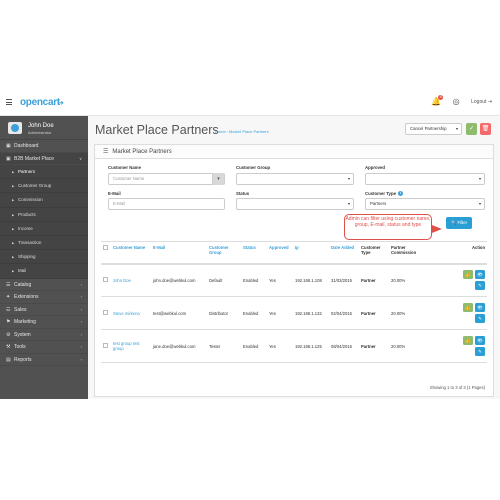  Describe the element at coordinates (344, 253) in the screenshot. I see `col-date-added: Date Added` at that location.